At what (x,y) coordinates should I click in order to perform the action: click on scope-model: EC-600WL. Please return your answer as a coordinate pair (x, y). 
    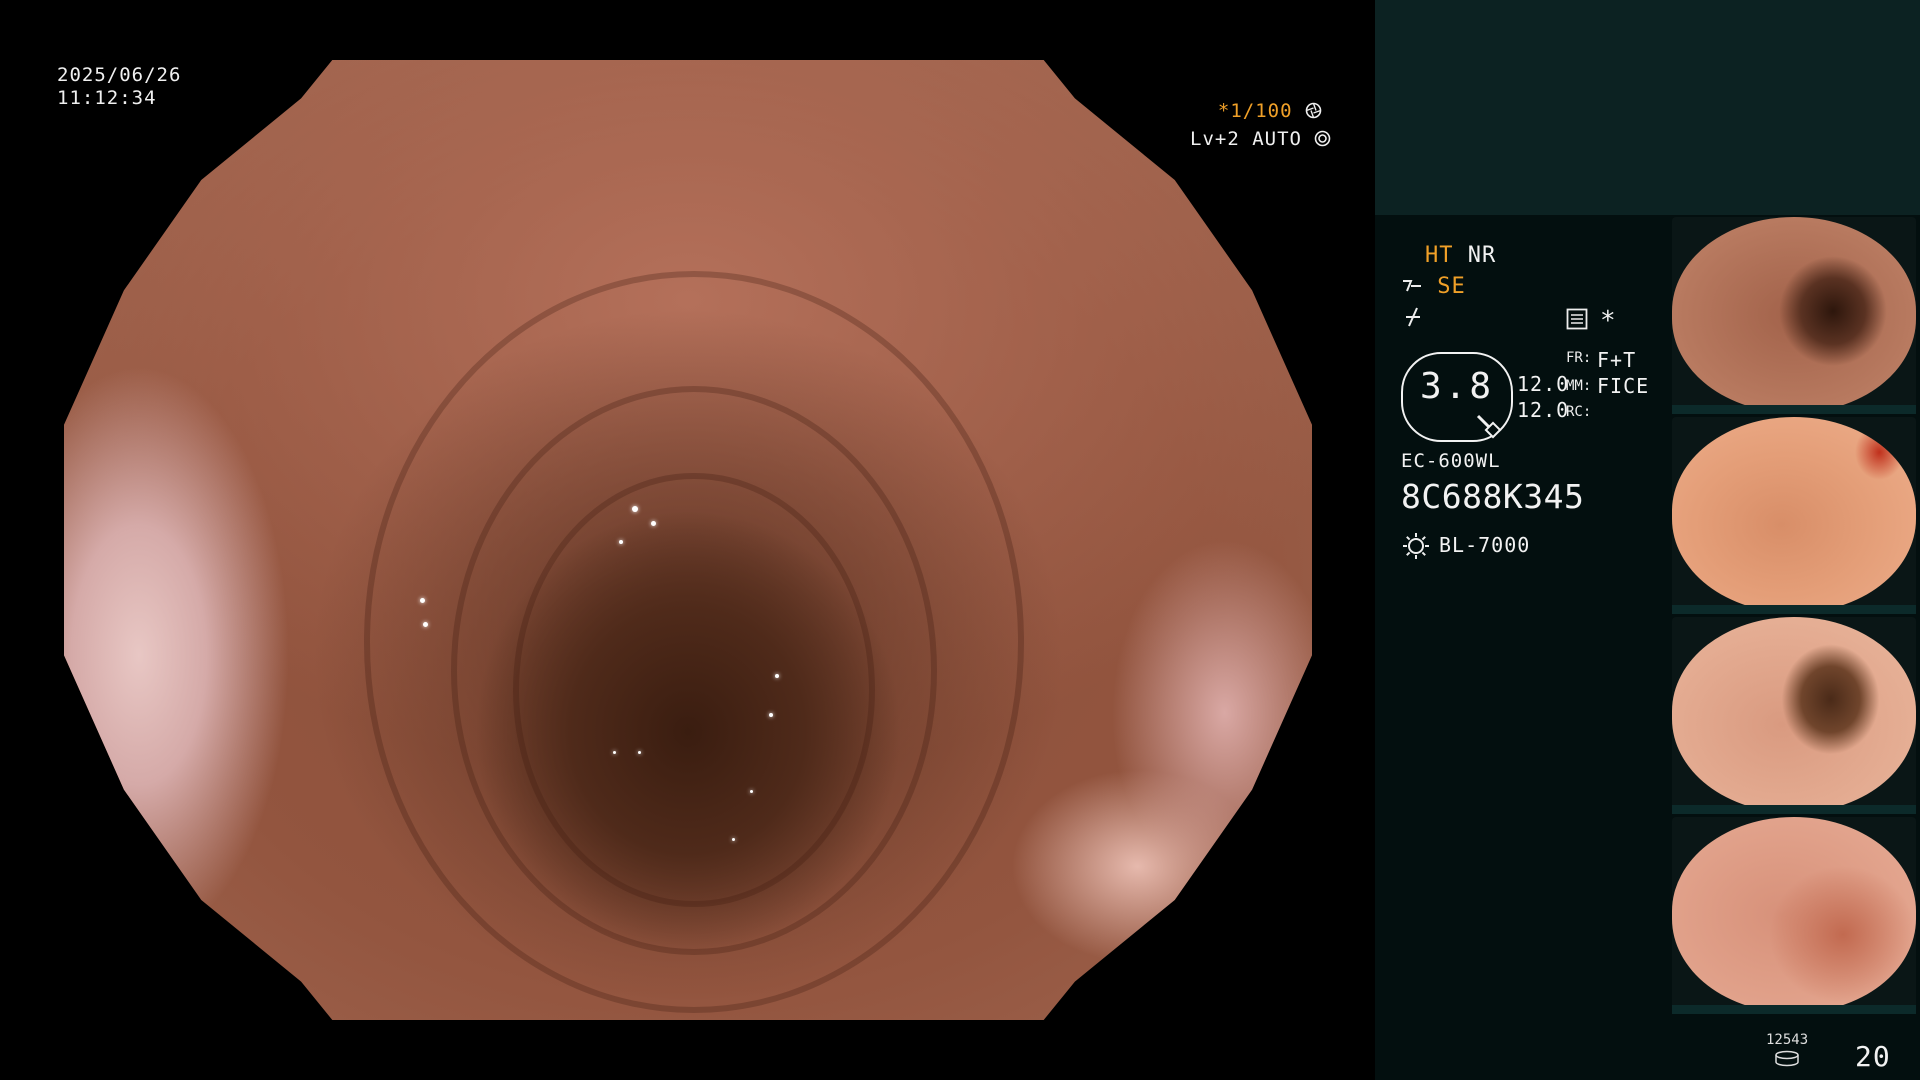
    Looking at the image, I should click on (1451, 461).